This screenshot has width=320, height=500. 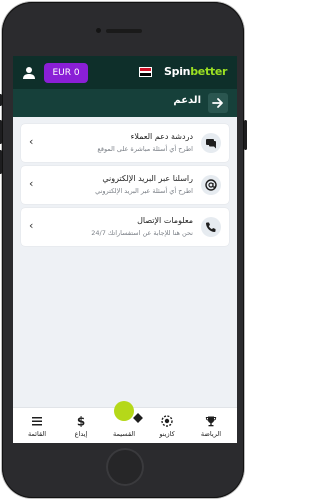 I want to click on nav-coupon: القسيمة, so click(x=124, y=422).